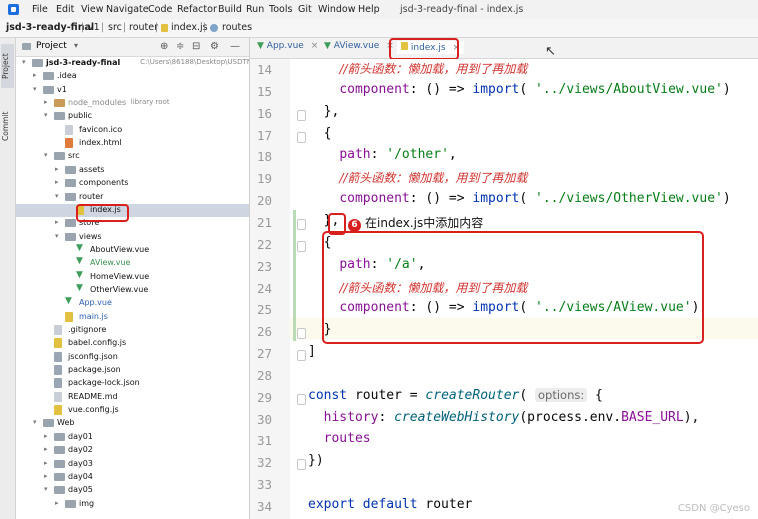 The height and width of the screenshot is (519, 758). What do you see at coordinates (132, 490) in the screenshot?
I see `tree-item: ▾ day05` at bounding box center [132, 490].